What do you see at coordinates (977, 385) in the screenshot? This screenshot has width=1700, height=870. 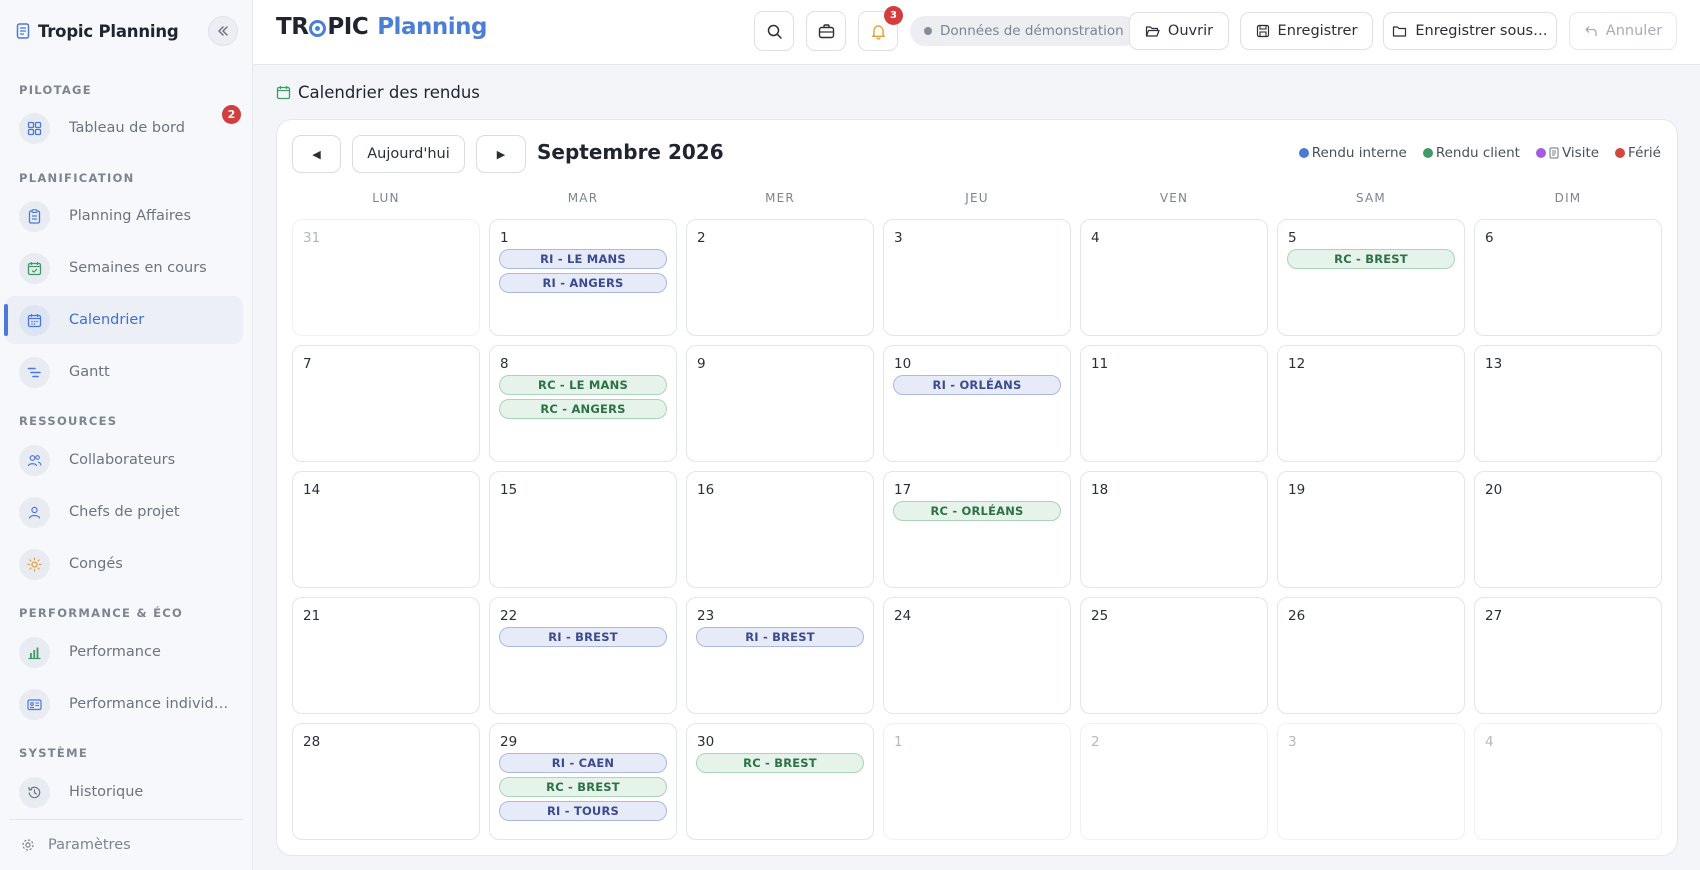 I see `event-rendu-interne: RI - ORLÉANS` at bounding box center [977, 385].